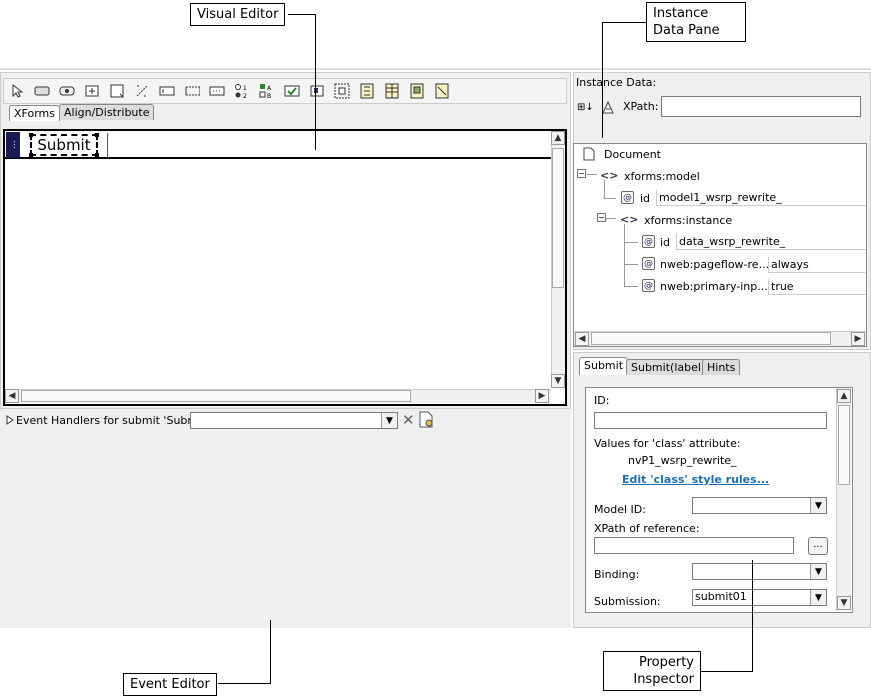  I want to click on attr-pageflow-value: always, so click(817, 265).